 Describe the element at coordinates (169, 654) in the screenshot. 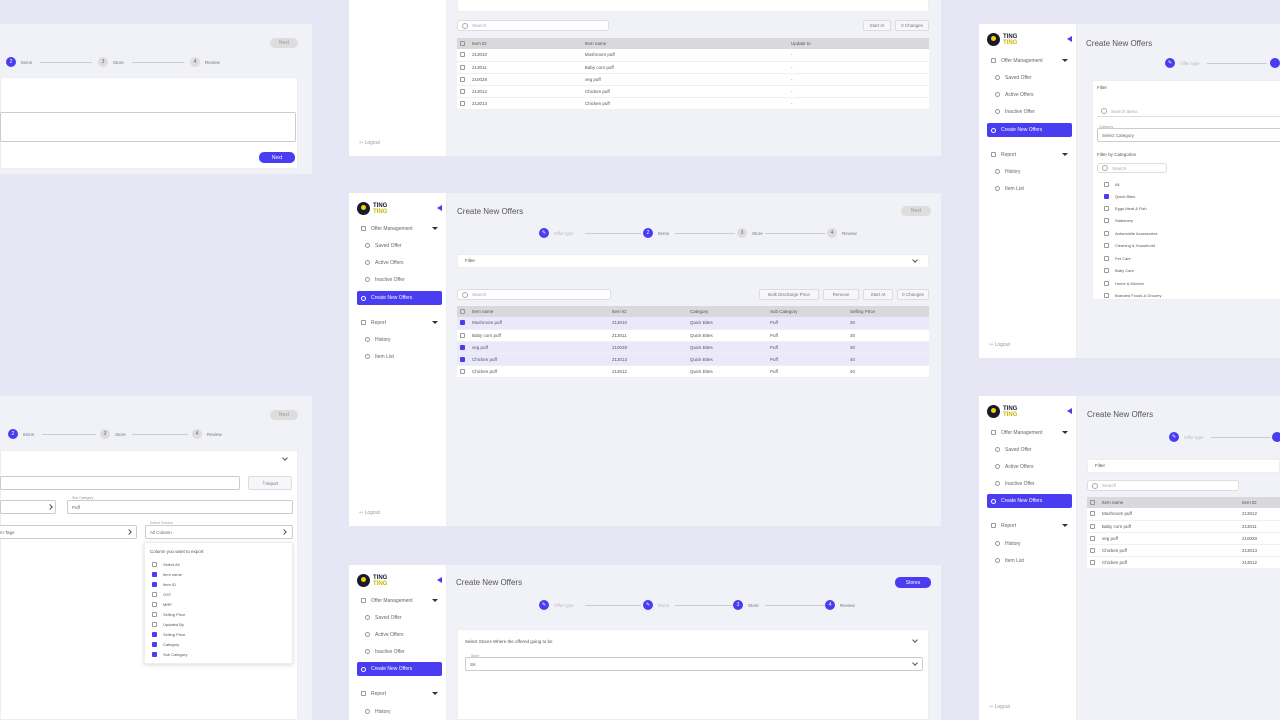

I see `column-option: Sub Category` at that location.